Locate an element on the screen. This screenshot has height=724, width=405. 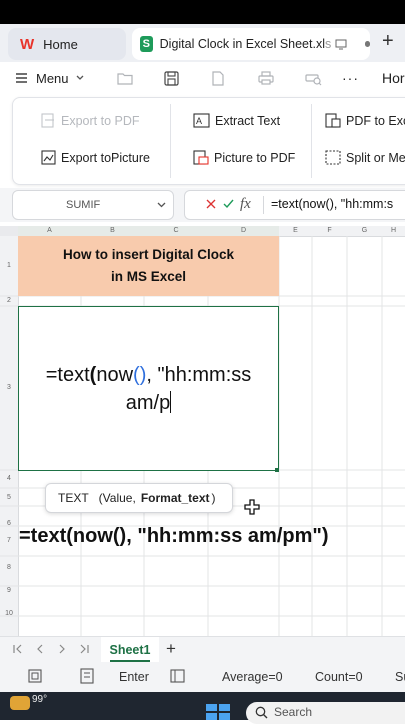
row7-formula-text: =text(now(), "hh:mm:ss am/pm") is located at coordinates (174, 536).